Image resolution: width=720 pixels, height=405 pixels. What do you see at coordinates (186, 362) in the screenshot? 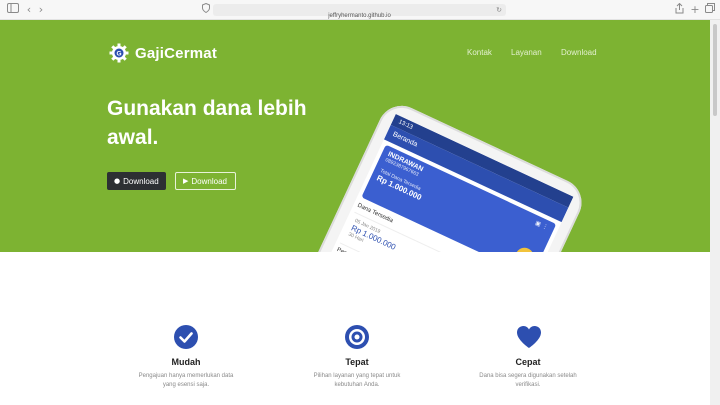
I see `feature-title: Mudah` at bounding box center [186, 362].